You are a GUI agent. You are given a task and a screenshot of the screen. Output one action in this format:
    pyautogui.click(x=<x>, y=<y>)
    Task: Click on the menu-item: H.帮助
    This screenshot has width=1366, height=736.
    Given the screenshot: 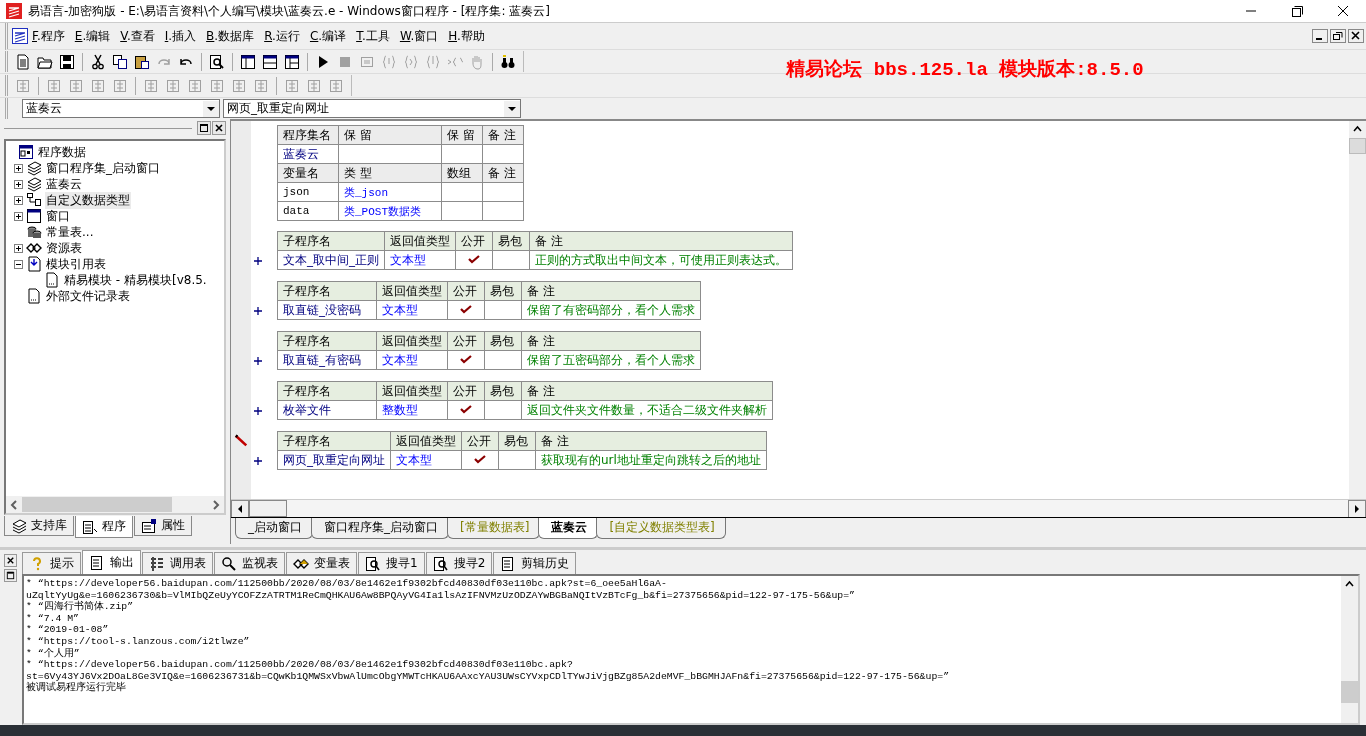 What is the action you would take?
    pyautogui.click(x=466, y=36)
    